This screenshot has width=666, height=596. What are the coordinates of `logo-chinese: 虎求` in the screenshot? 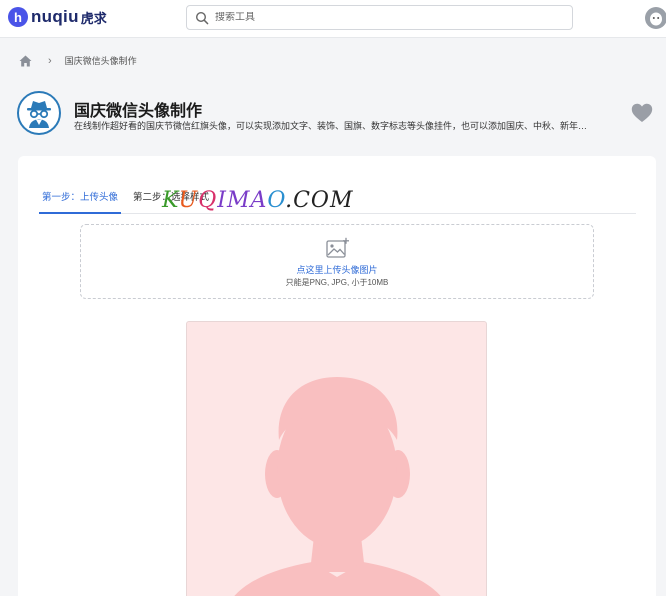 It's located at (93, 18).